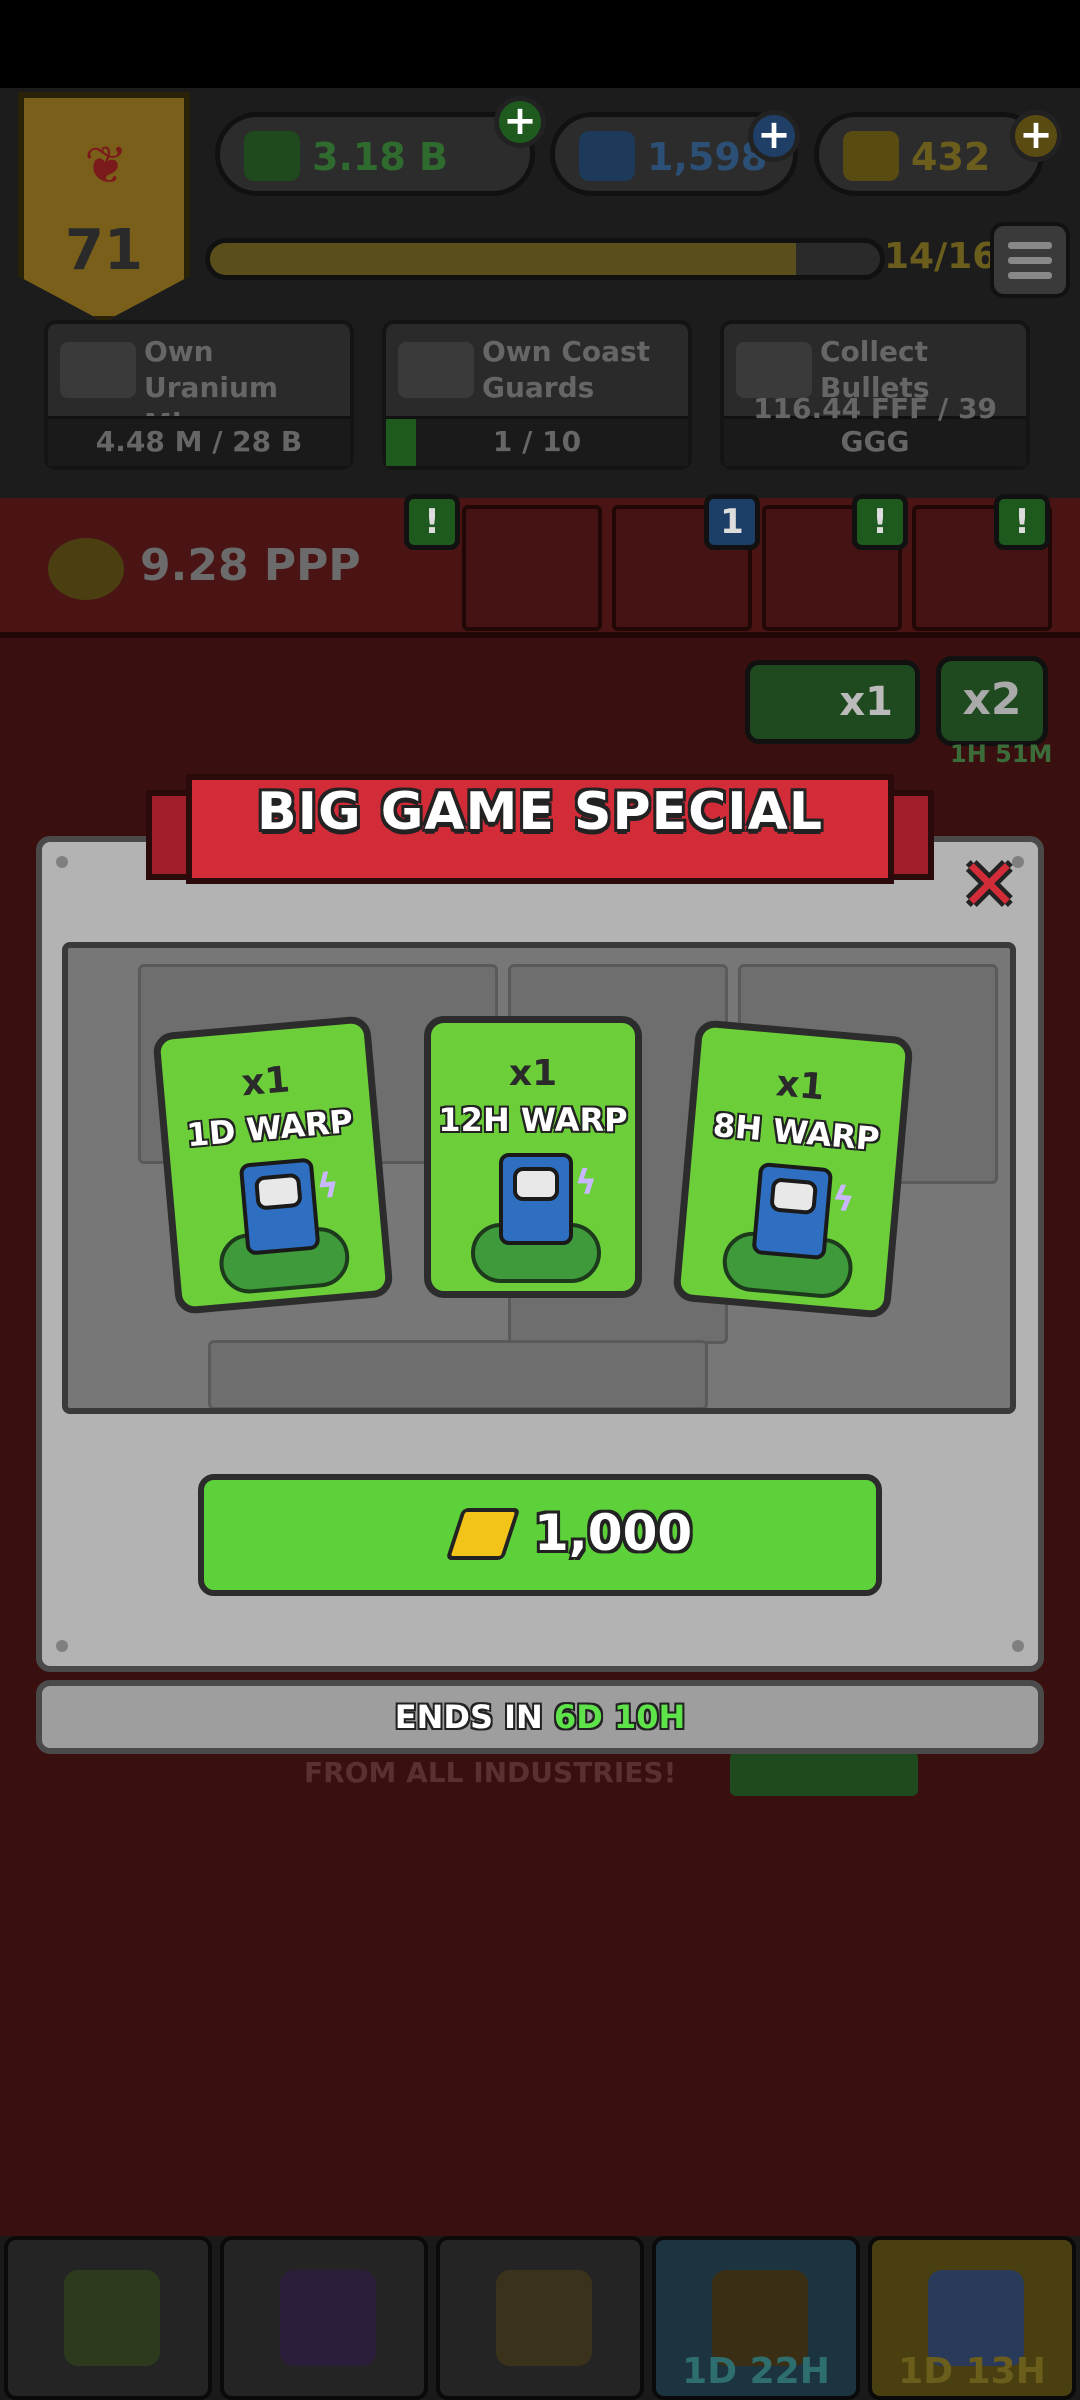 The height and width of the screenshot is (2400, 1080). I want to click on event-timer: 1D 22H, so click(756, 2371).